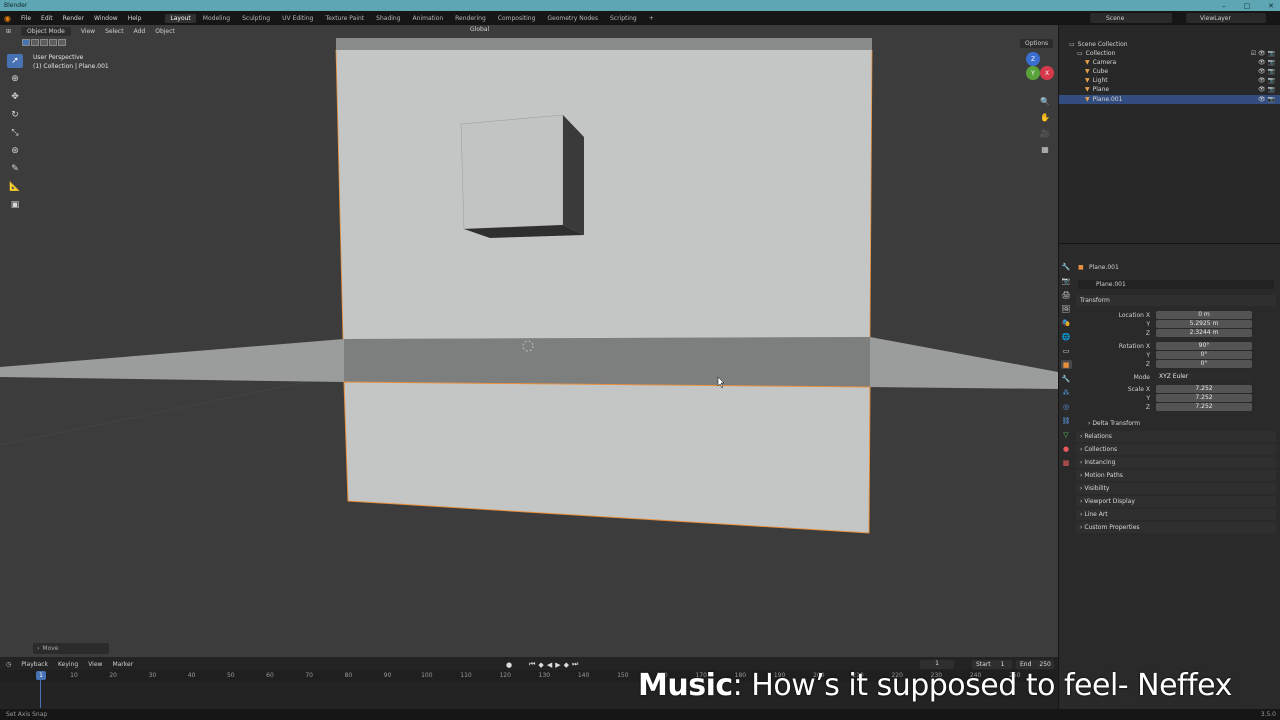  I want to click on location-z-field: 2.3244 m, so click(1204, 333).